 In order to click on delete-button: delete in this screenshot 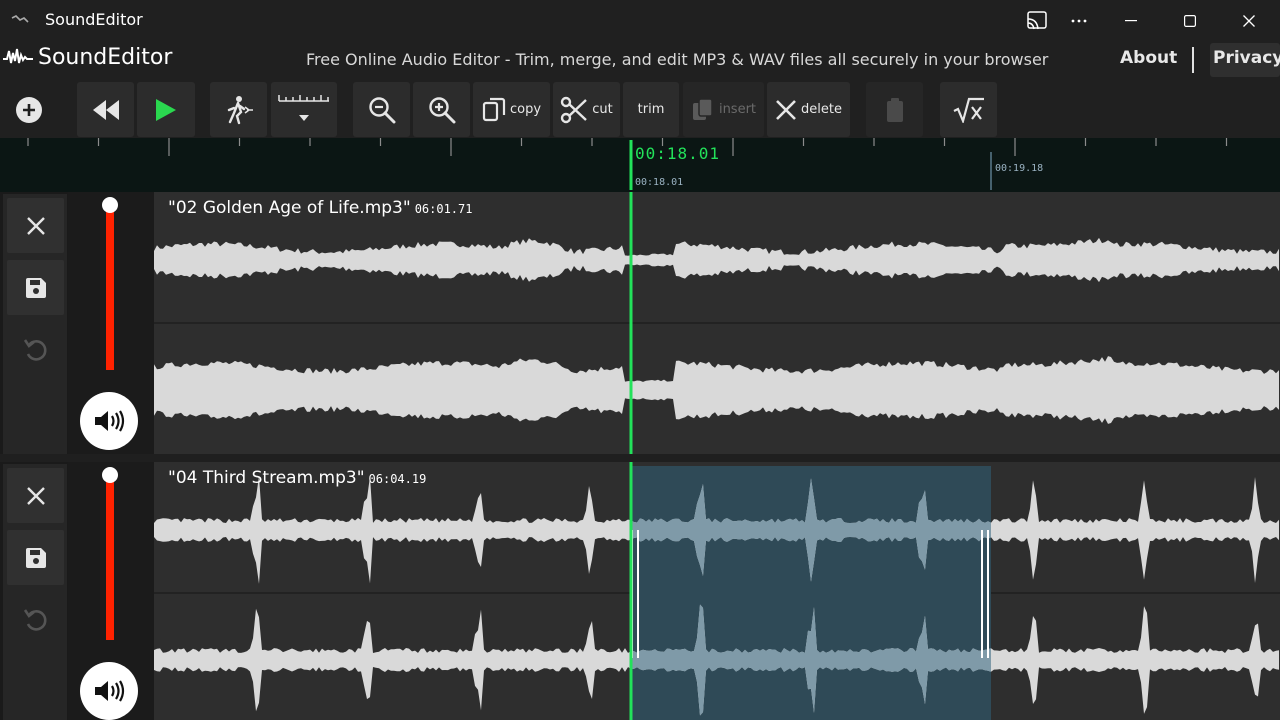, I will do `click(808, 109)`.